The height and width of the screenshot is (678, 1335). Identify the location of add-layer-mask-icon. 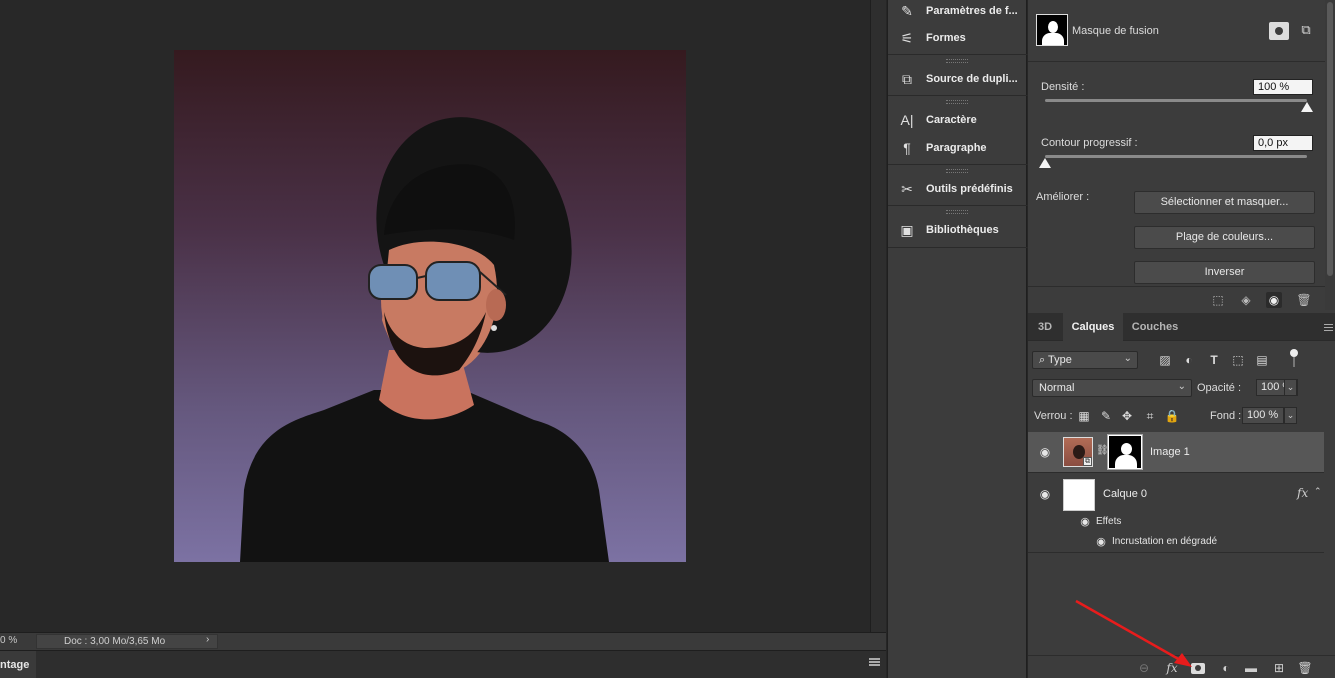
(1198, 668).